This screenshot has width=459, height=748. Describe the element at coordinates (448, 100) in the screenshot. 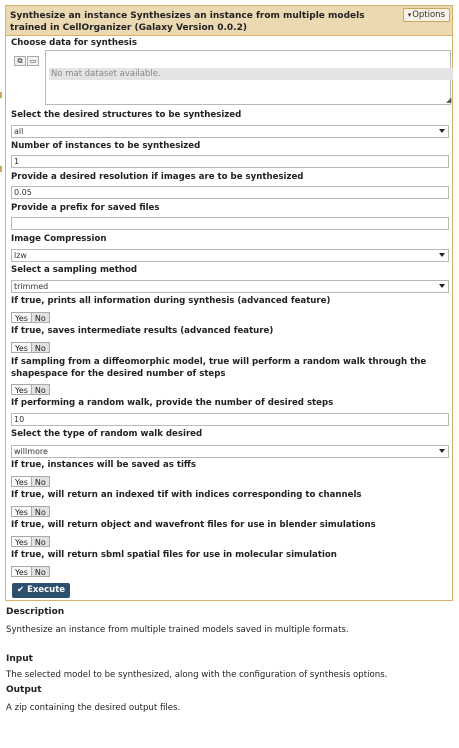

I see `resize-handle-icon: ◢` at that location.